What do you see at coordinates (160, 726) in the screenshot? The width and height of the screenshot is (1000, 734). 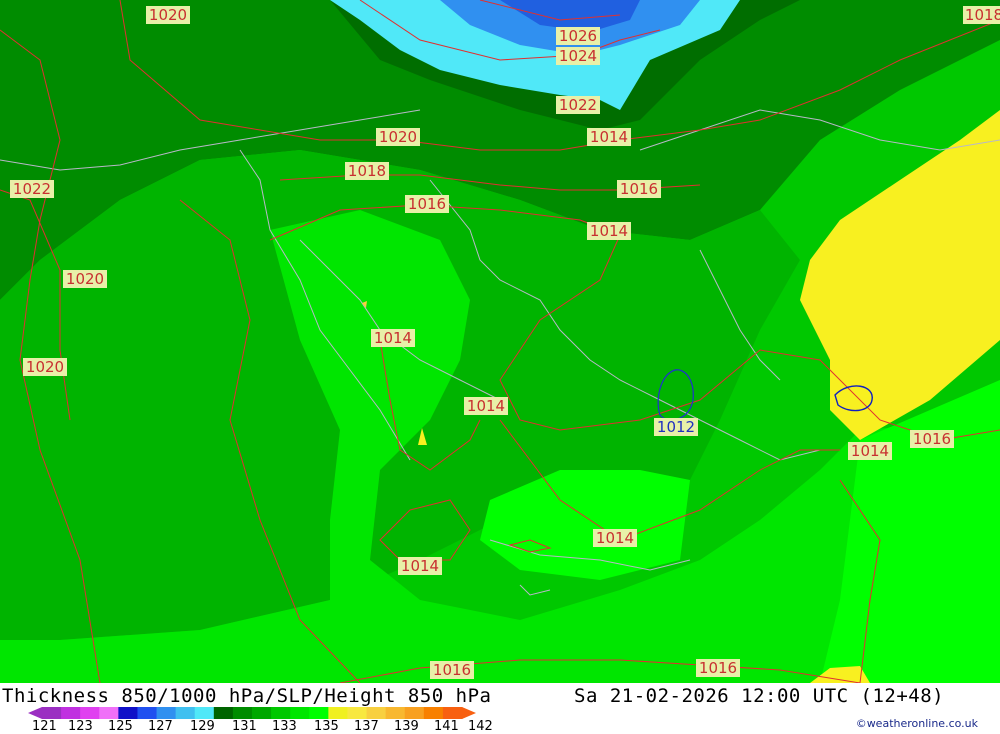 I see `legend-tick-label: 127` at bounding box center [160, 726].